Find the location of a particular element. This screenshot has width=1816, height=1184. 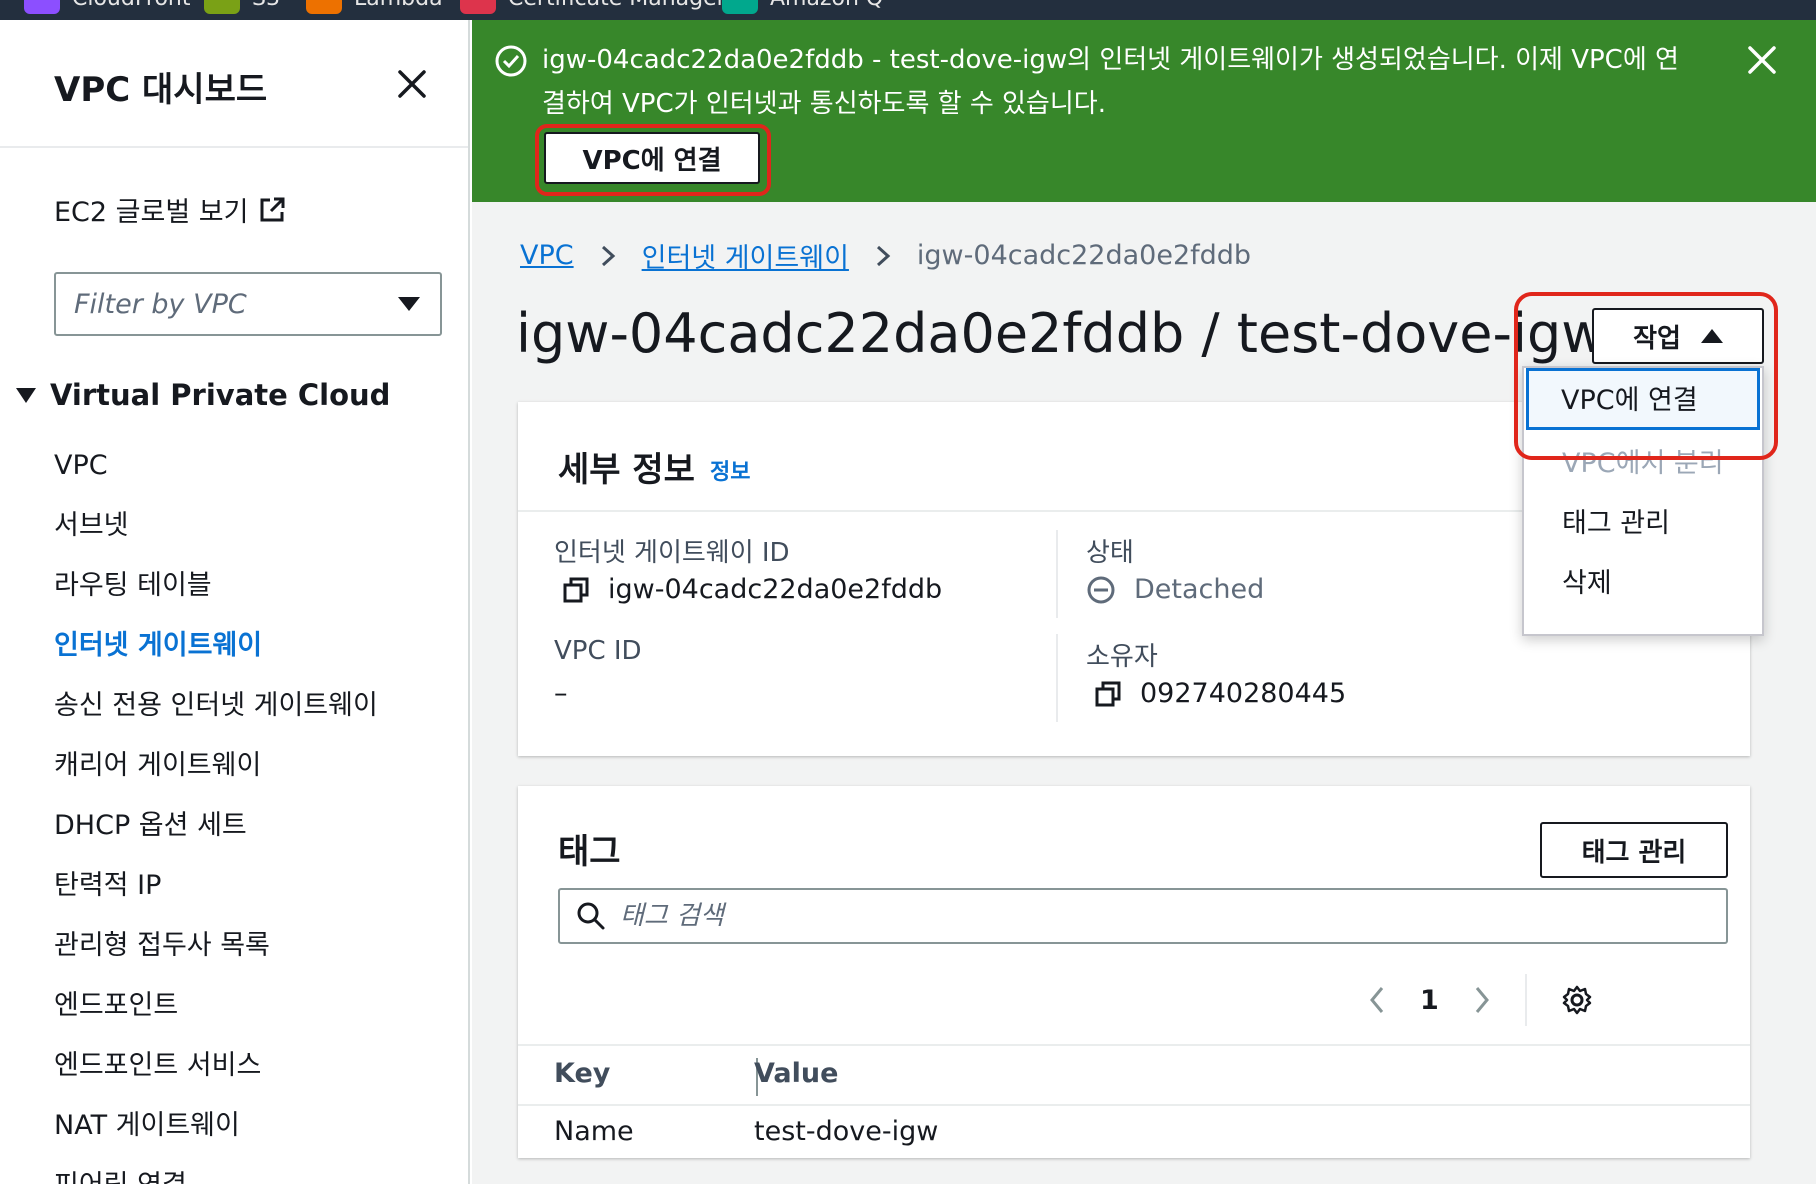

sidebar-item-nat-gateways: NAT 게이트웨이 is located at coordinates (216, 1126).